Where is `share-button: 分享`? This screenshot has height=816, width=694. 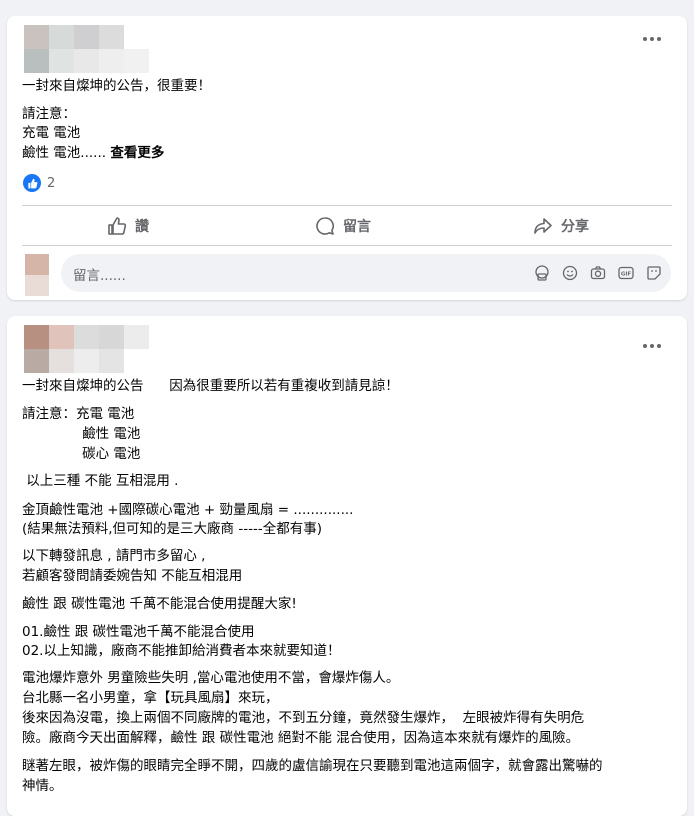 share-button: 分享 is located at coordinates (561, 226).